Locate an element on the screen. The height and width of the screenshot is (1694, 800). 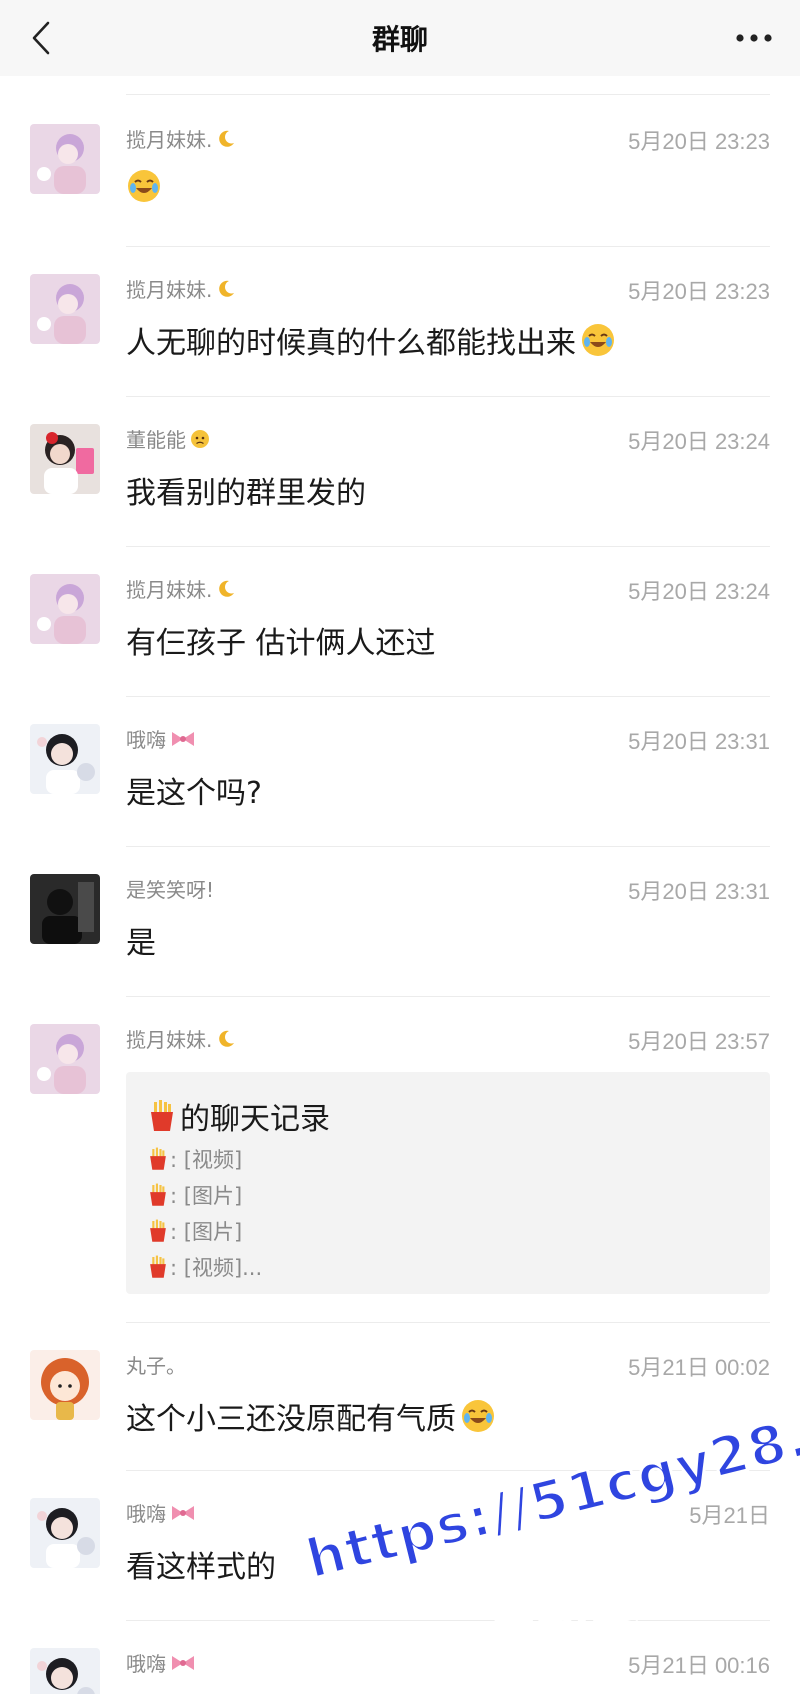
top-bar: 群聊 is located at coordinates (400, 38).